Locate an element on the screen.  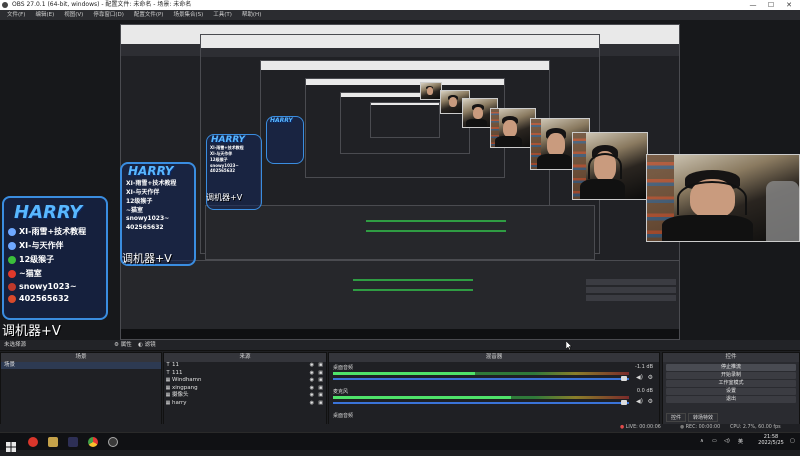
menu-profile: 配置文件(P) is located at coordinates (149, 15).